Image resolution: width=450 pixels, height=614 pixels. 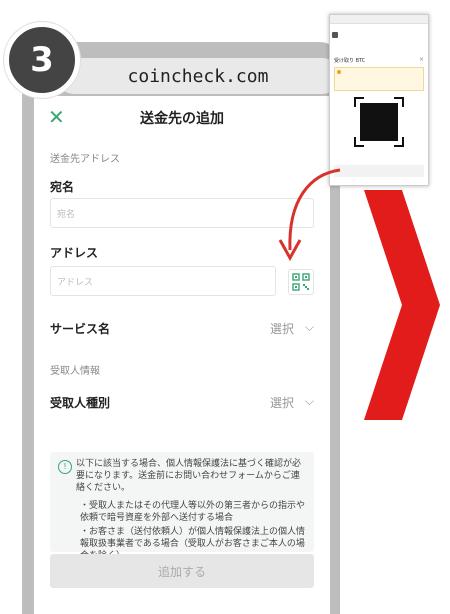 I want to click on qr-corner-top-right, so click(x=399, y=102).